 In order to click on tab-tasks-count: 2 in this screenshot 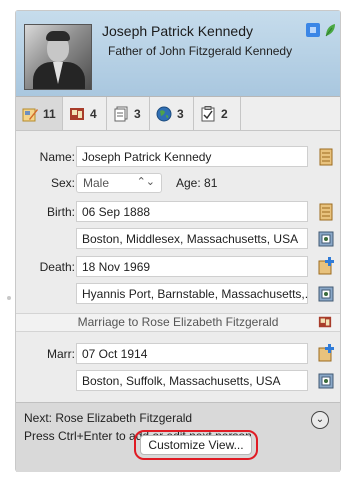, I will do `click(224, 113)`.